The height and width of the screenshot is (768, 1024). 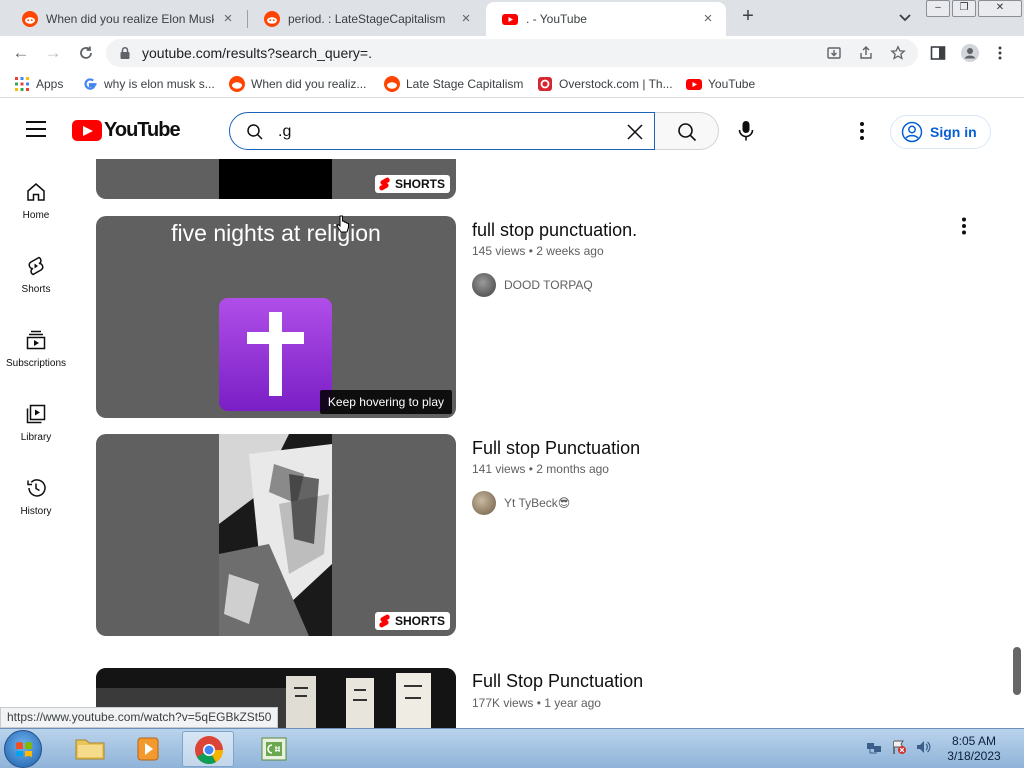 What do you see at coordinates (537, 503) in the screenshot?
I see `channel-name: Yt TyBeck😎` at bounding box center [537, 503].